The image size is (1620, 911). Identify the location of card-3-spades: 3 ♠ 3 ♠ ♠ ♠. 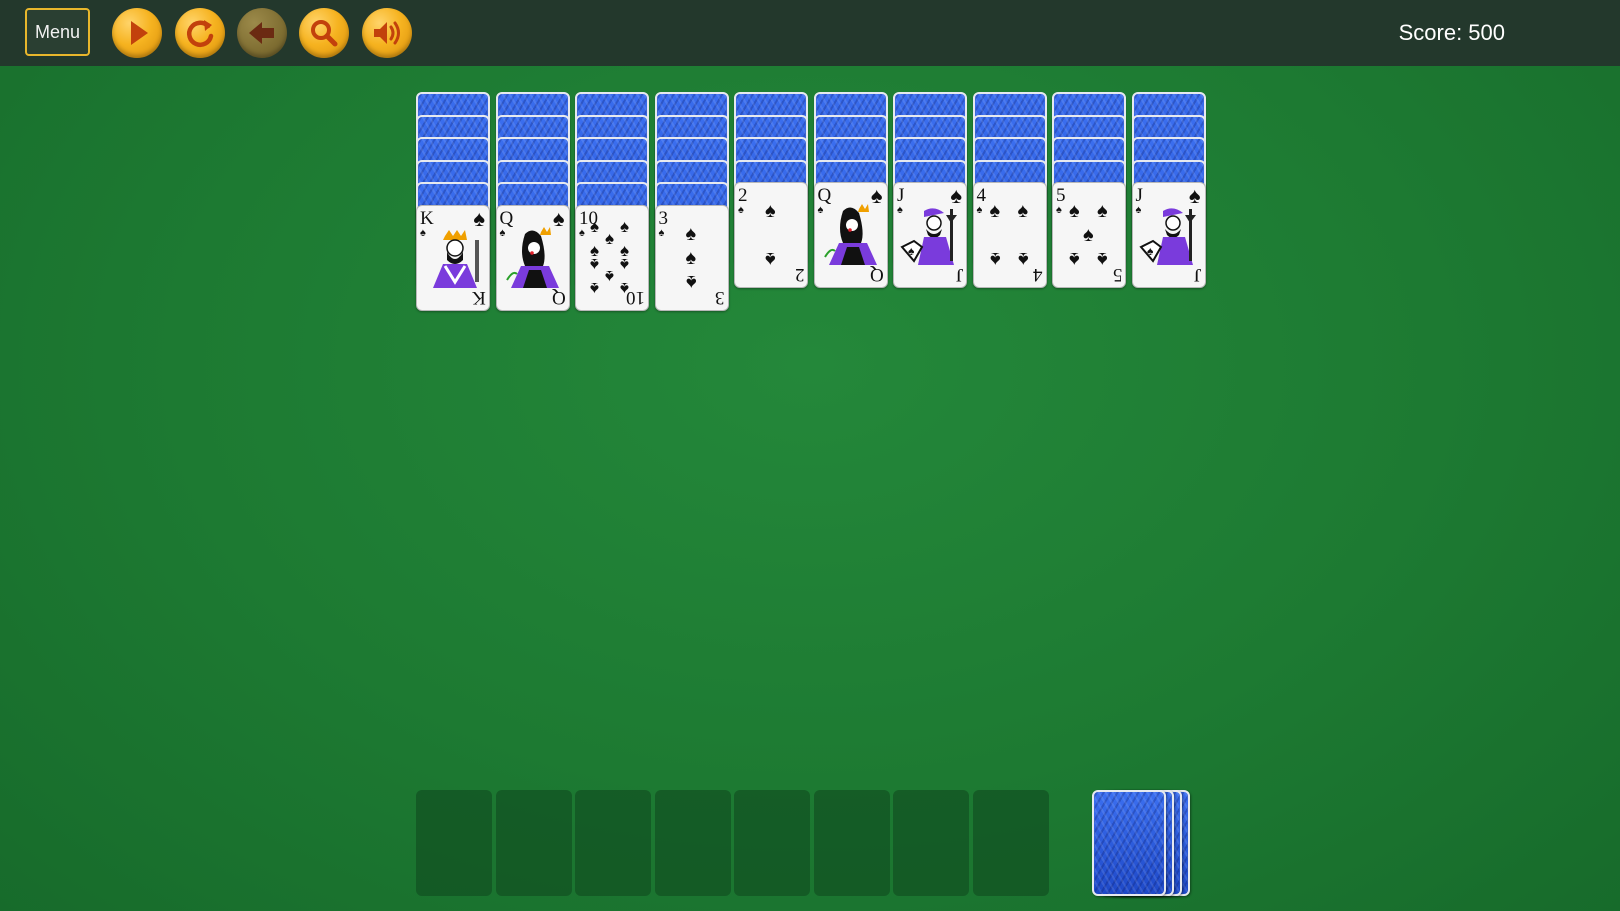
(691, 257).